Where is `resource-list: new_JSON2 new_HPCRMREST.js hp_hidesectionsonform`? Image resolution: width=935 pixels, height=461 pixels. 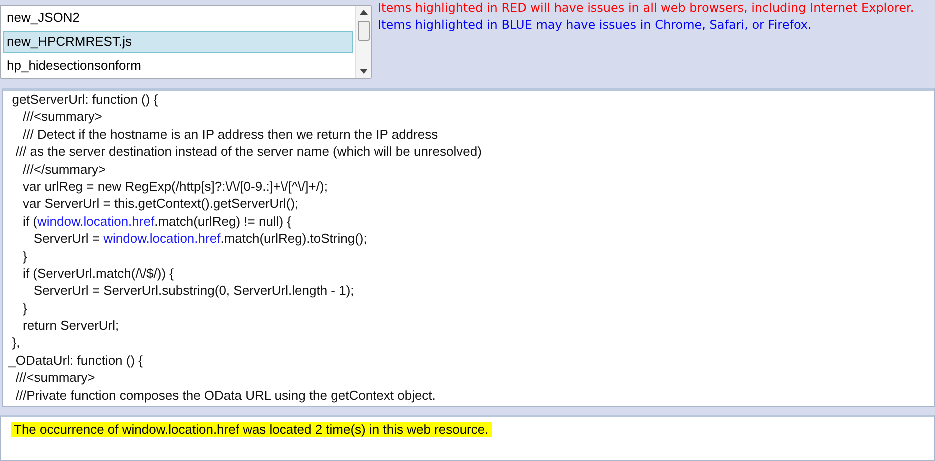 resource-list: new_JSON2 new_HPCRMREST.js hp_hidesectionsonform is located at coordinates (186, 42).